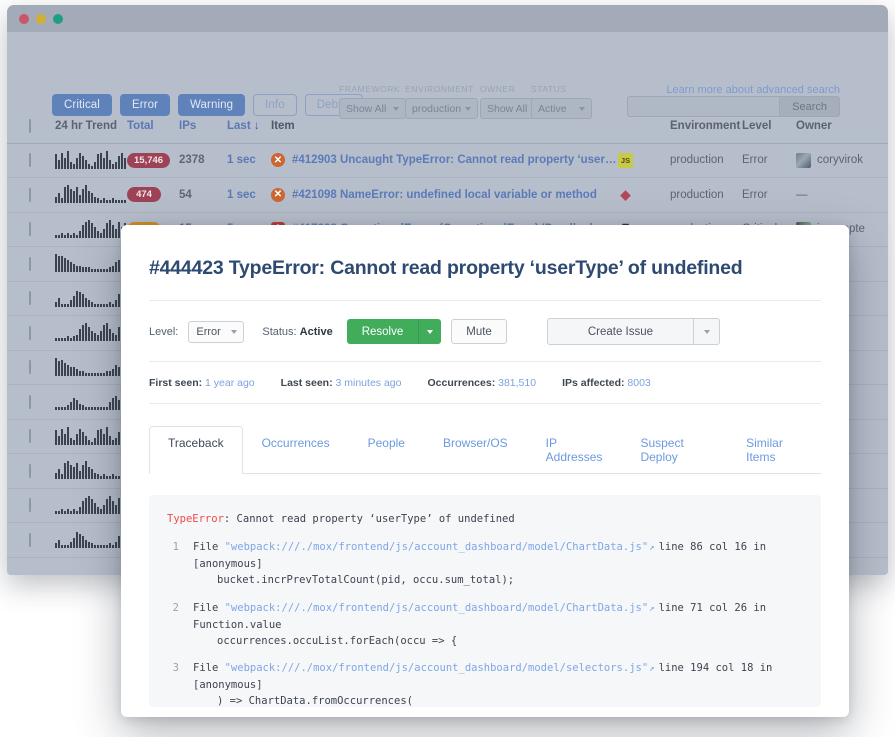  I want to click on tab-browser-os: Browser/OS, so click(475, 450).